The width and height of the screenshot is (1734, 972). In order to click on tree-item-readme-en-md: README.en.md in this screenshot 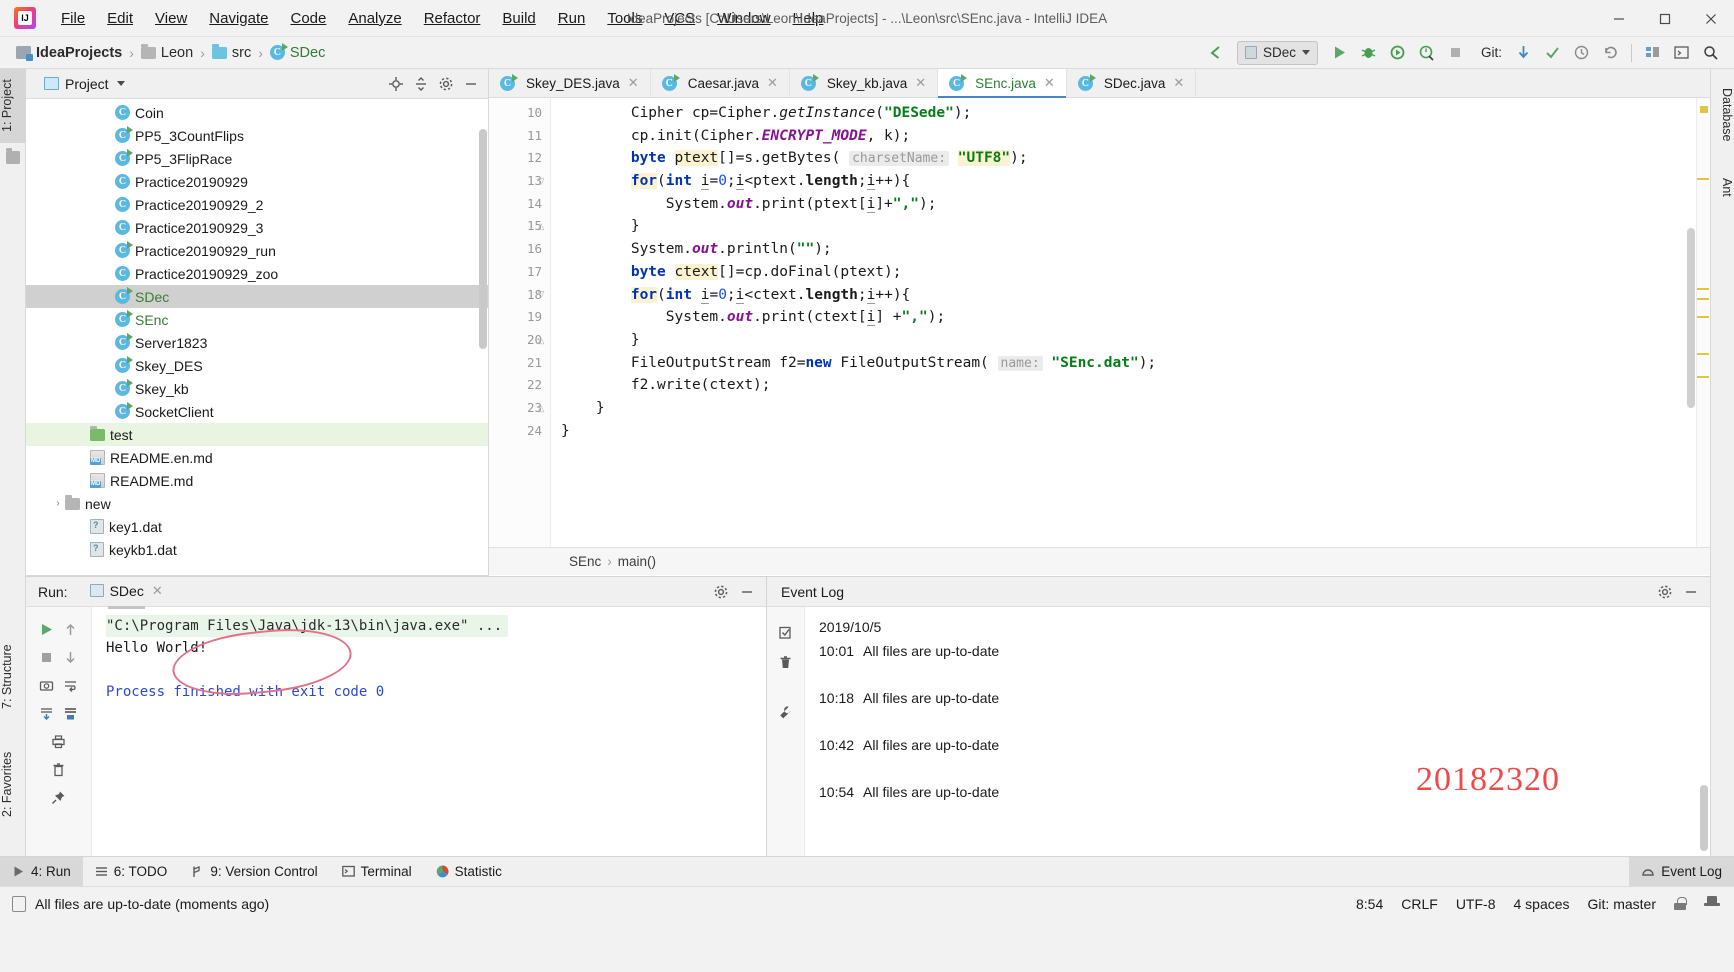, I will do `click(257, 457)`.